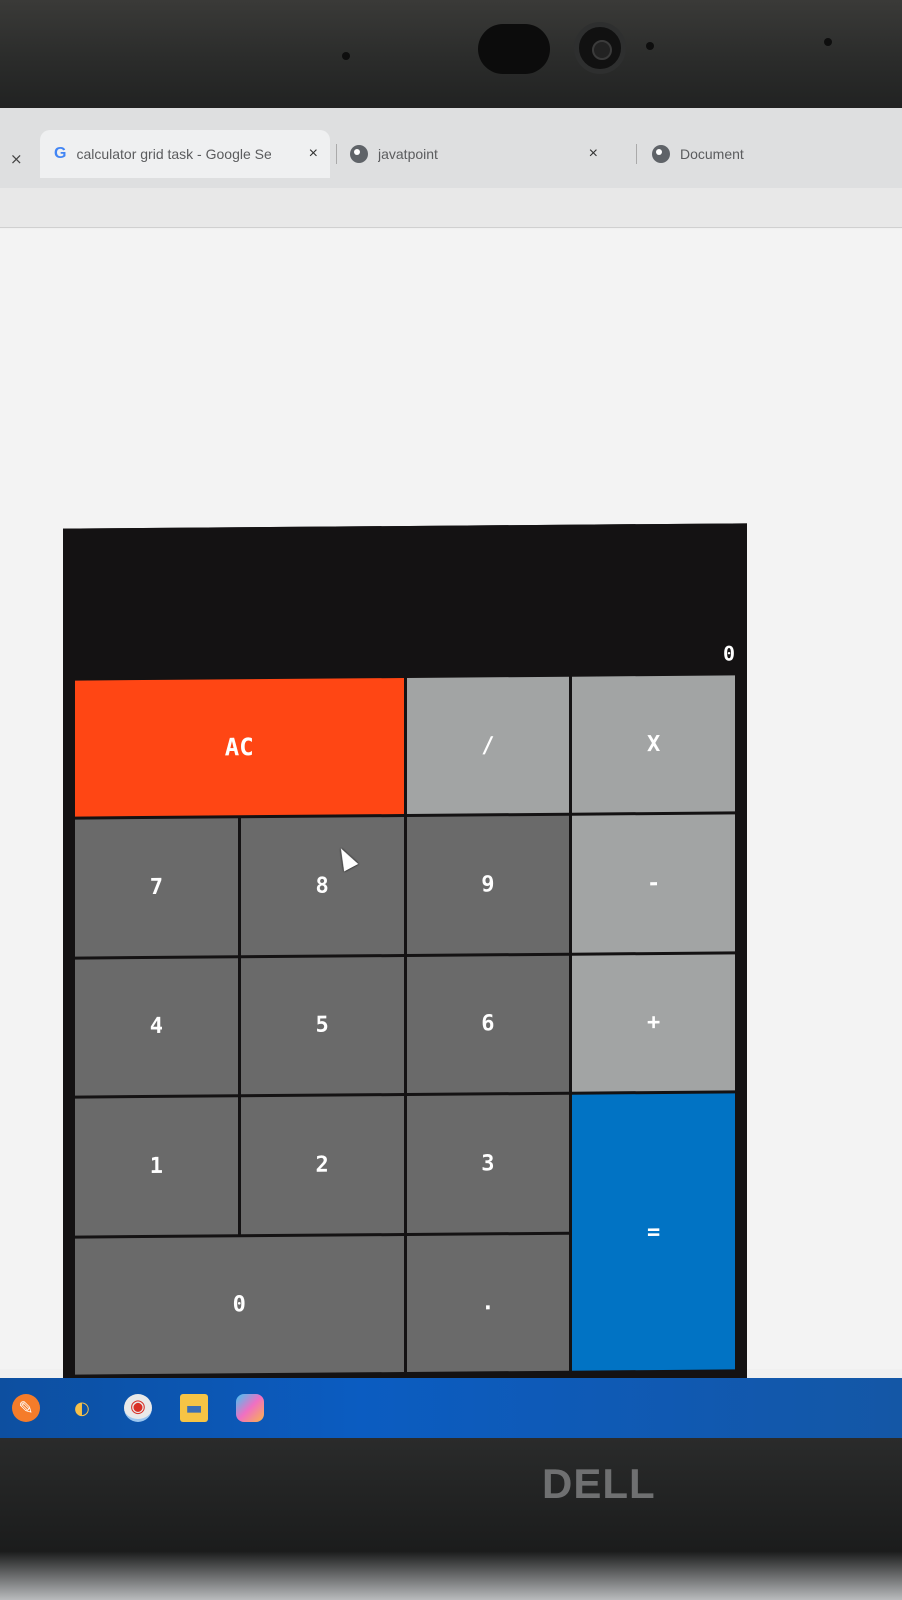 This screenshot has width=902, height=1600. What do you see at coordinates (488, 885) in the screenshot?
I see `digit-9-button: 9` at bounding box center [488, 885].